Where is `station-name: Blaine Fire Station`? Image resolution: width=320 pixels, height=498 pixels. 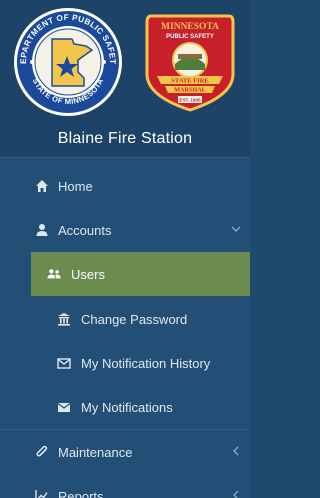 station-name: Blaine Fire Station is located at coordinates (125, 138).